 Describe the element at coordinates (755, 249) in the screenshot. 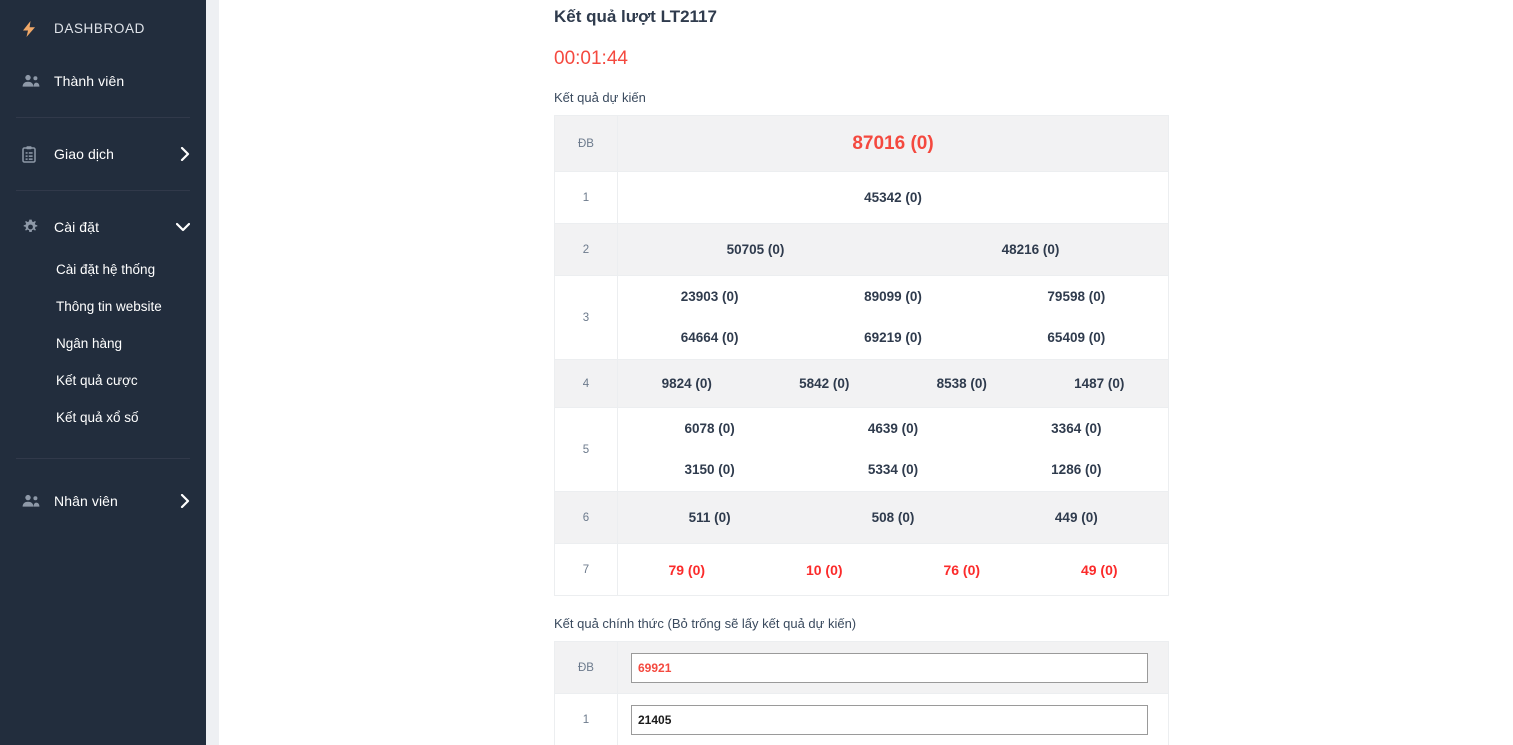

I see `prize-value: 50705 (0)` at that location.